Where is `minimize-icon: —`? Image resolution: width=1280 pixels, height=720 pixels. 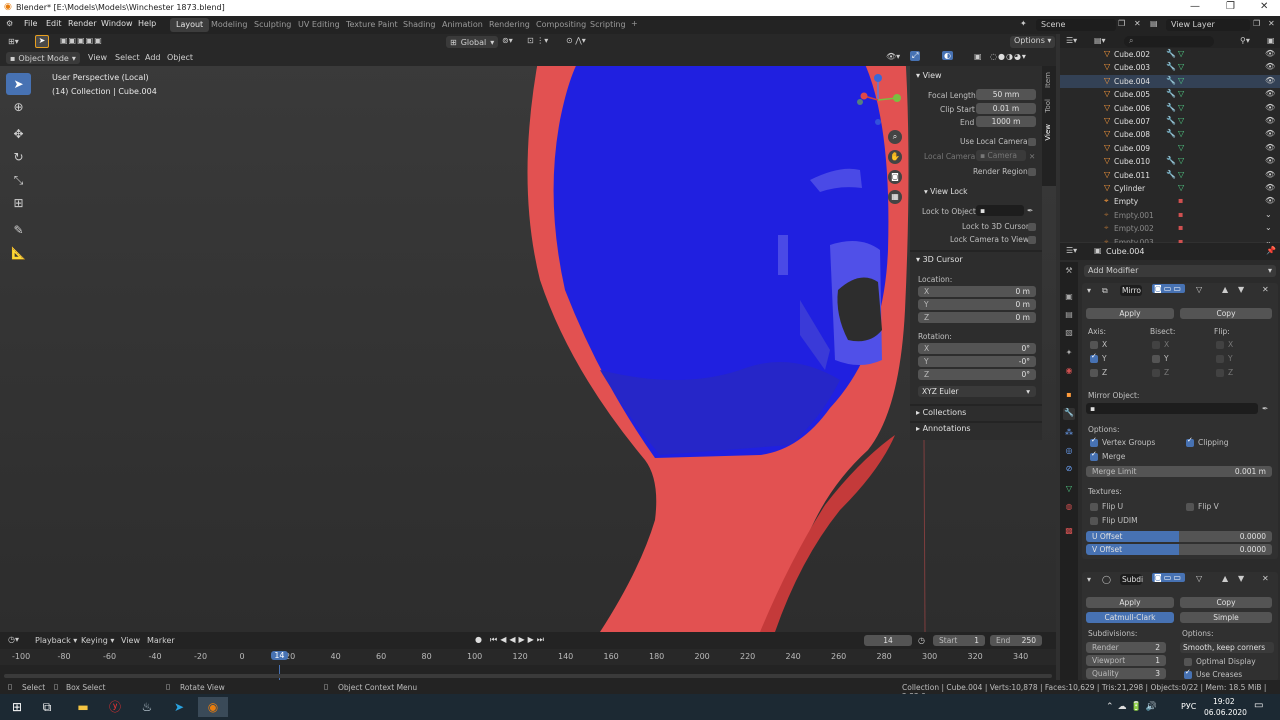
minimize-icon: — is located at coordinates (1195, 6).